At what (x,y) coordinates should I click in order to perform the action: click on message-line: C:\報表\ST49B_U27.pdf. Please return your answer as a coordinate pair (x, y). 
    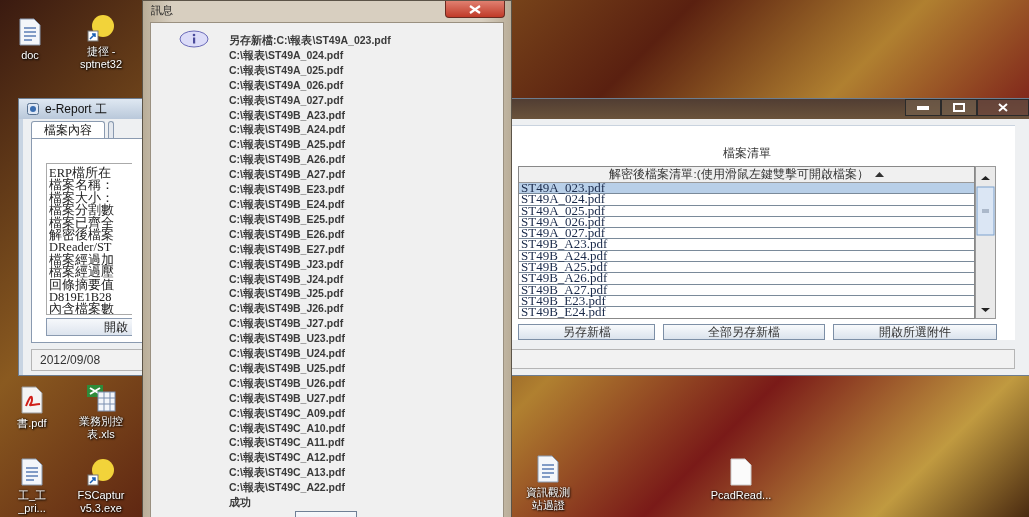
    Looking at the image, I should click on (287, 398).